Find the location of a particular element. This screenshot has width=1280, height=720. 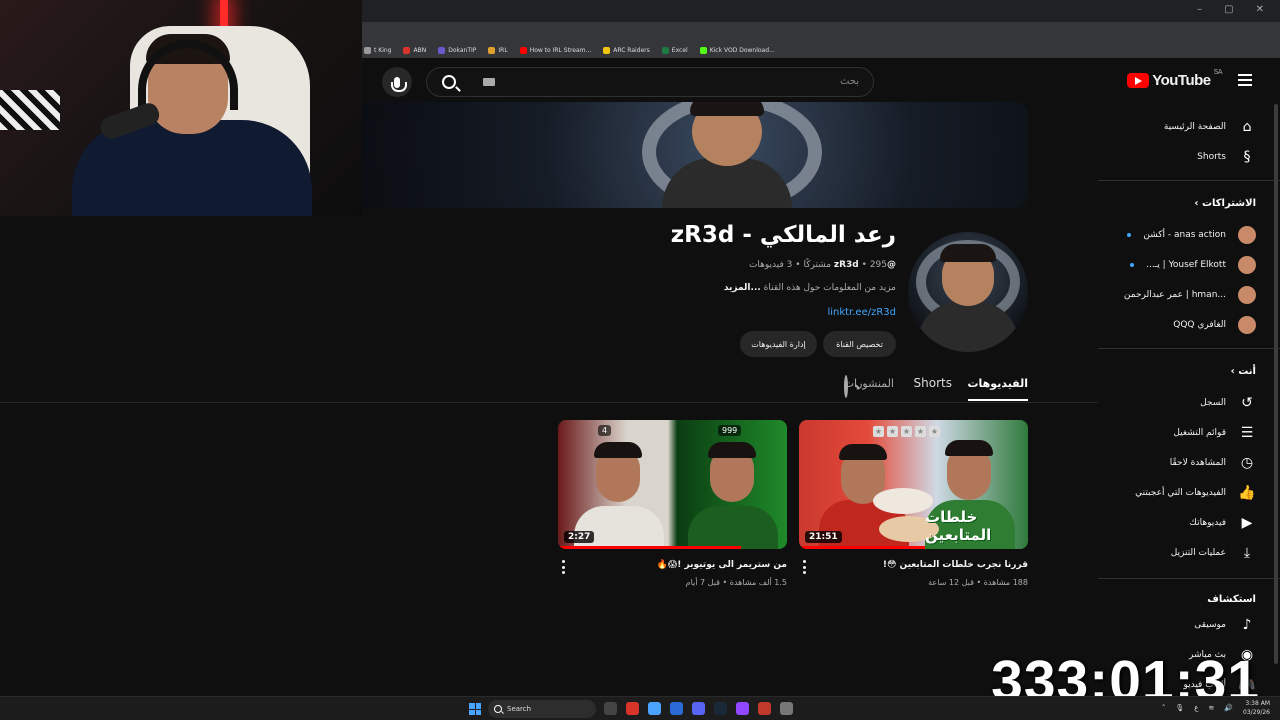

sidebar-item-label: عمليات التنزيل is located at coordinates (1198, 553).